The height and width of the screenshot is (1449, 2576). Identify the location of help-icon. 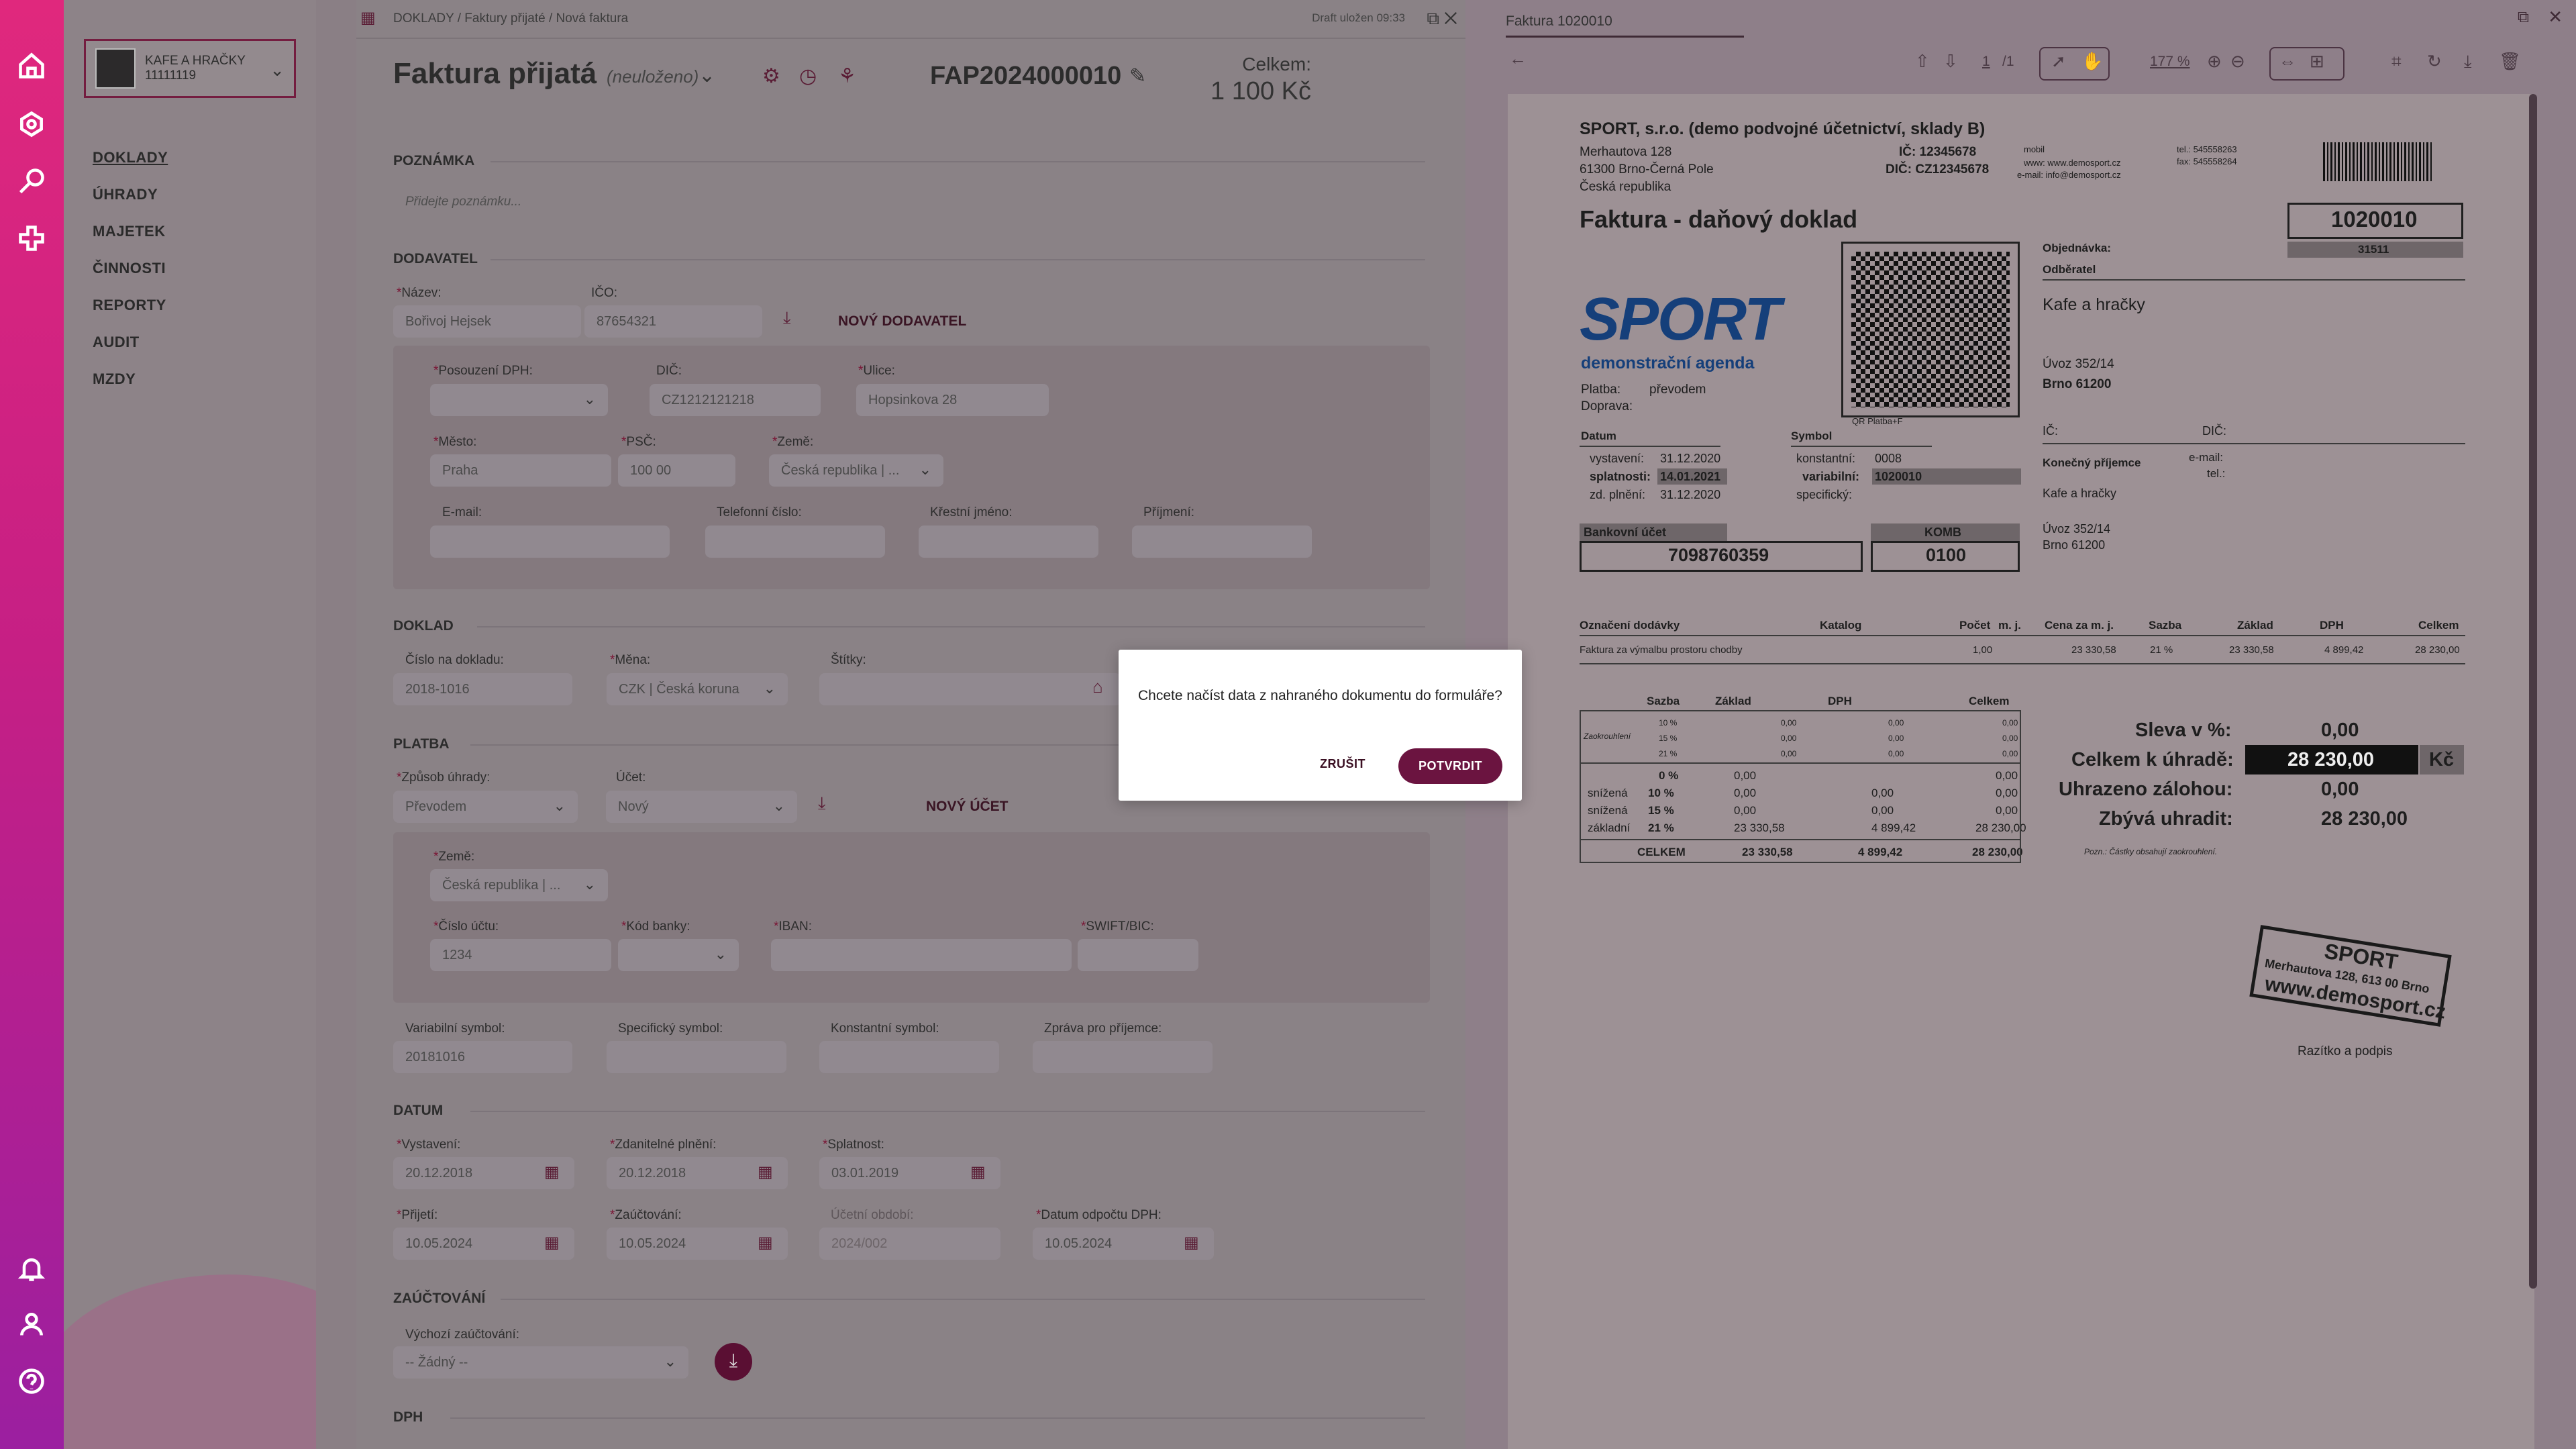
(31, 1381).